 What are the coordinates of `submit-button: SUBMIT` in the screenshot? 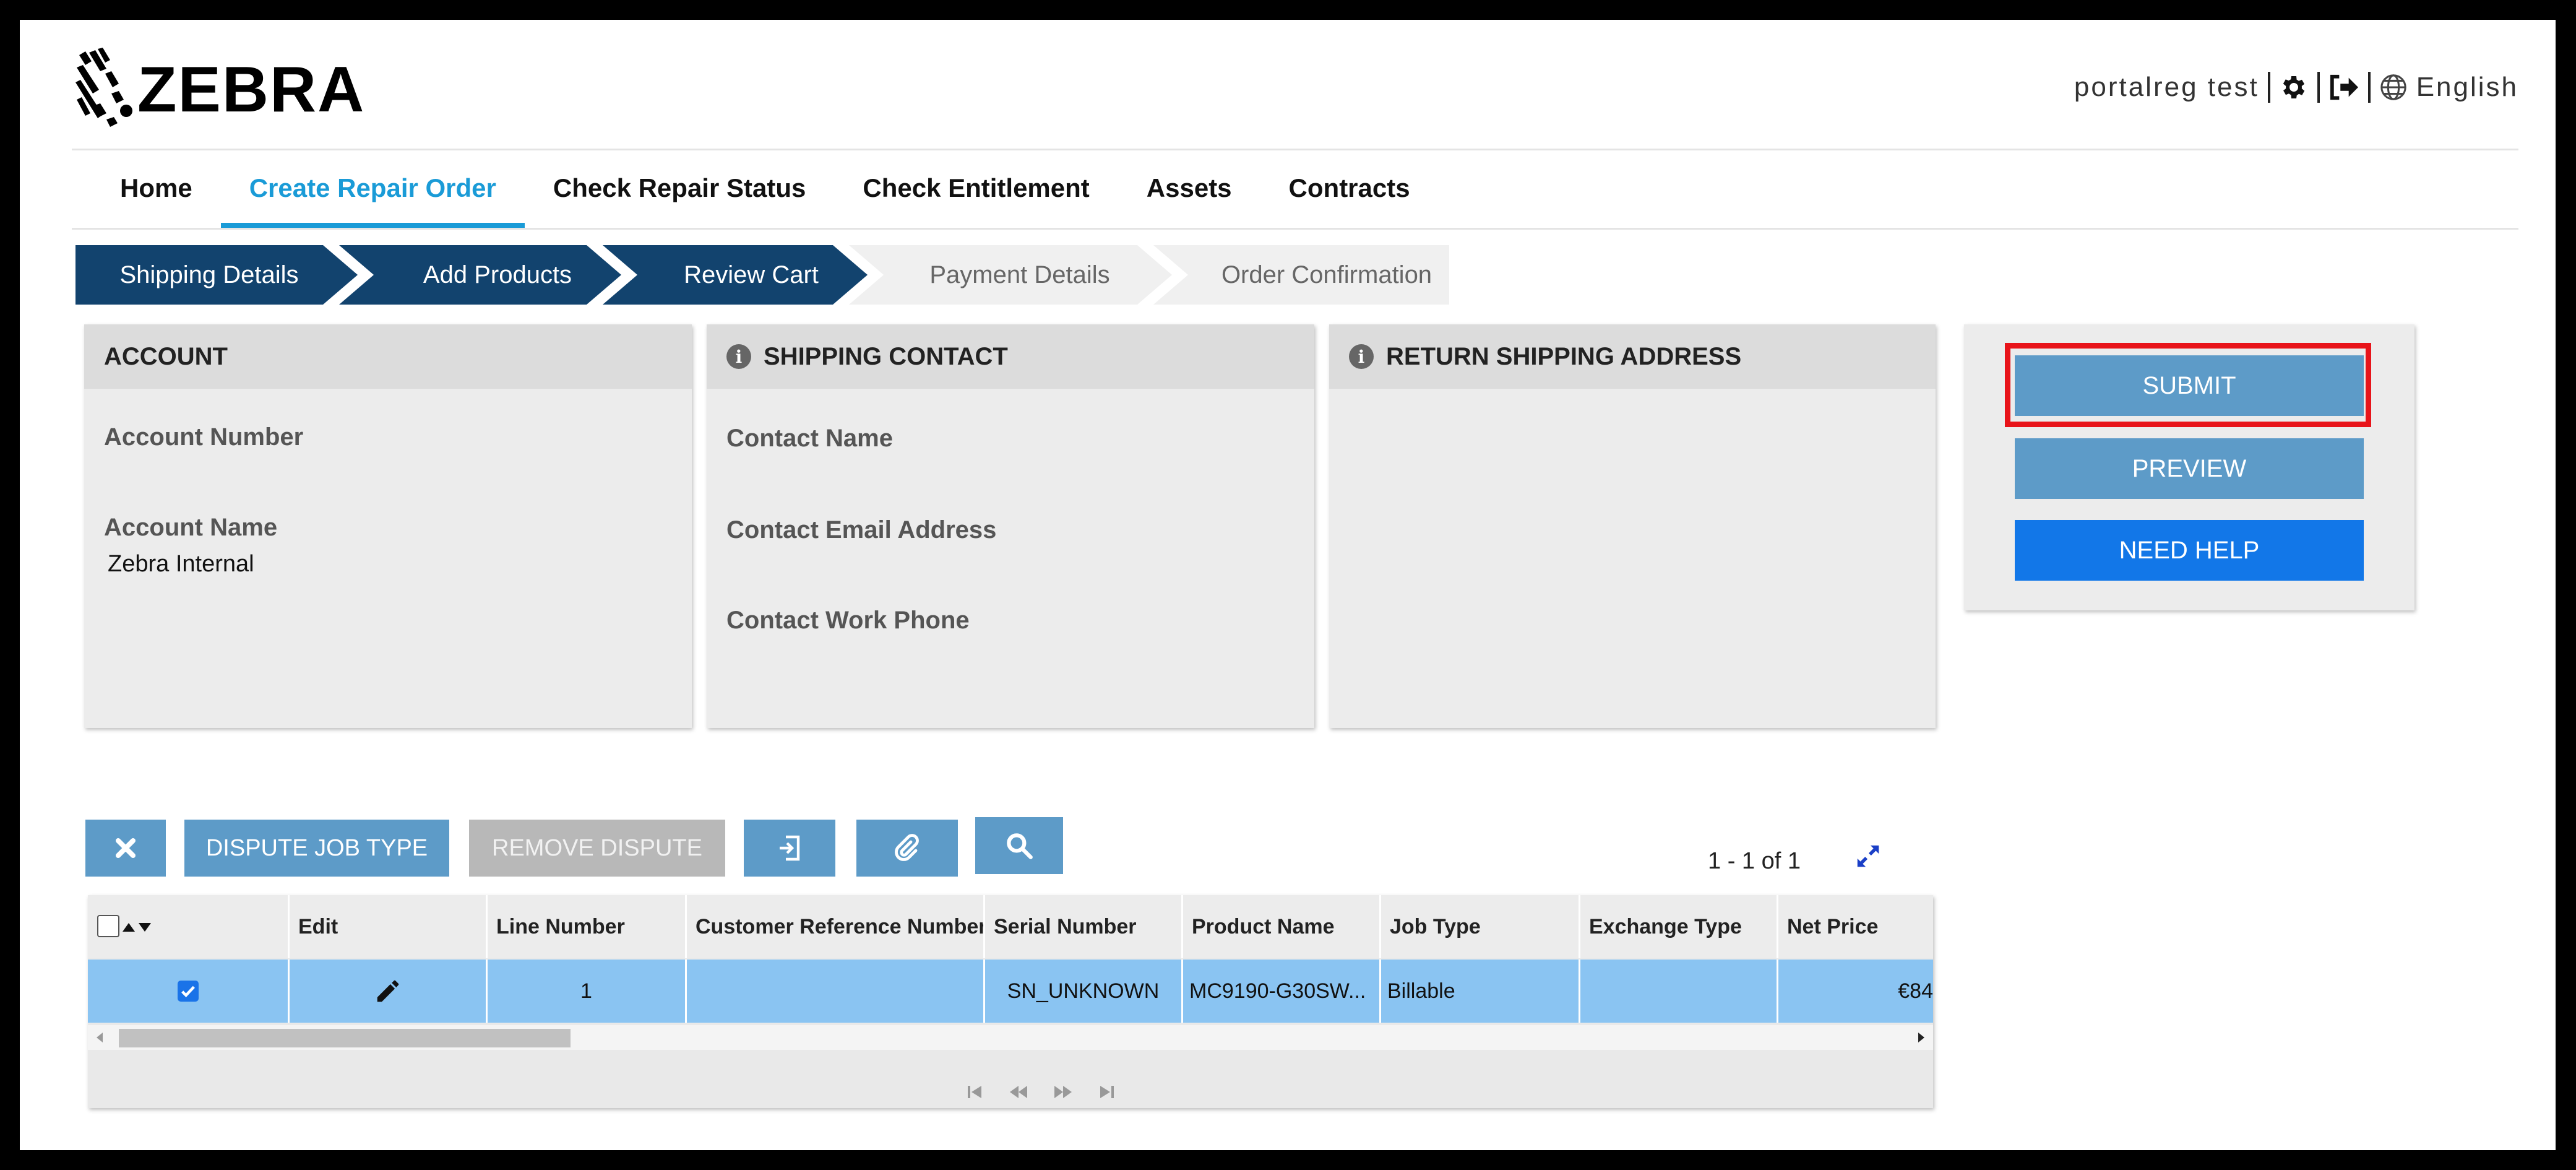 It's located at (2189, 386).